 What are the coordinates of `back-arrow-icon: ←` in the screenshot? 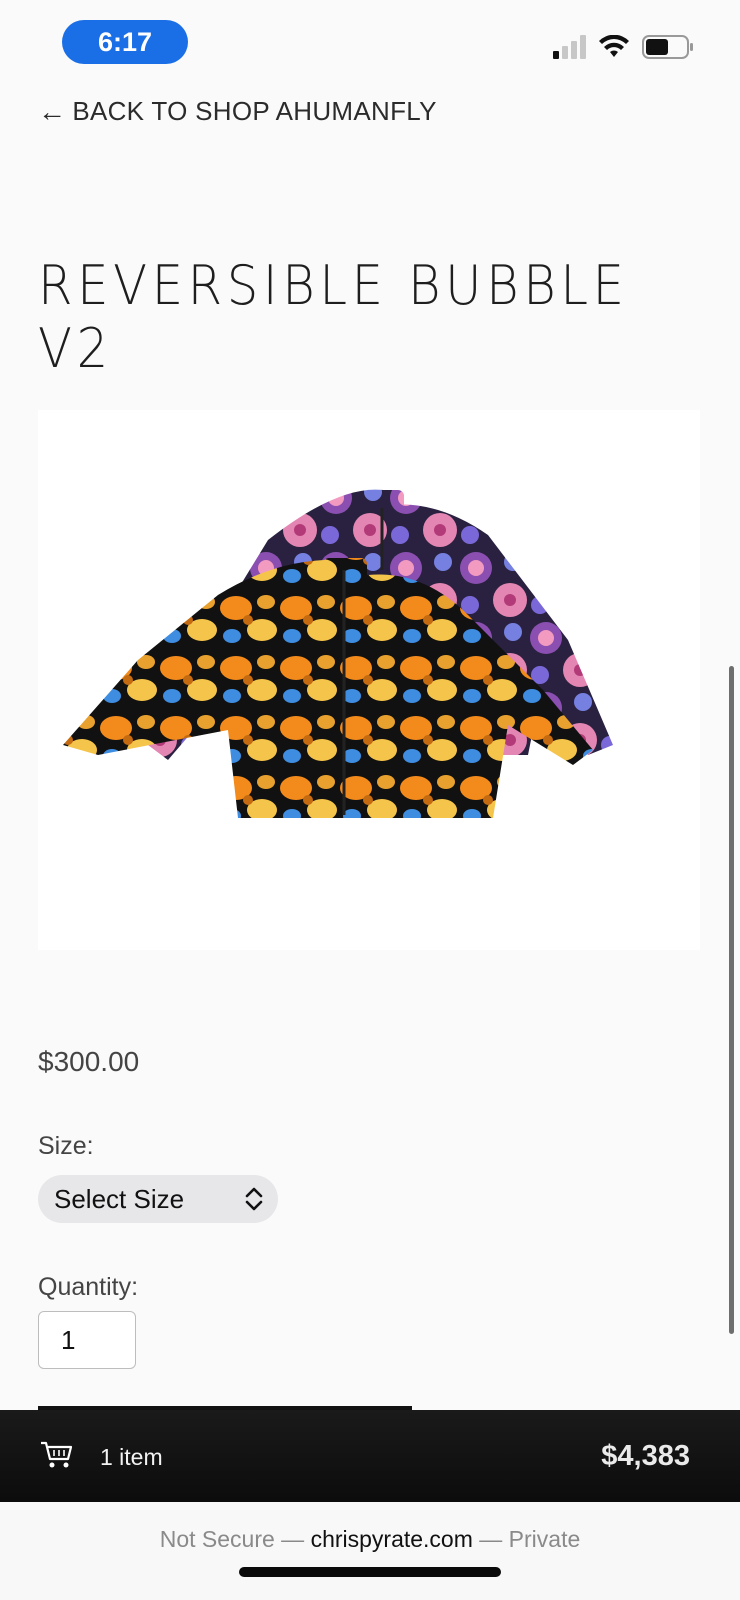 It's located at (52, 111).